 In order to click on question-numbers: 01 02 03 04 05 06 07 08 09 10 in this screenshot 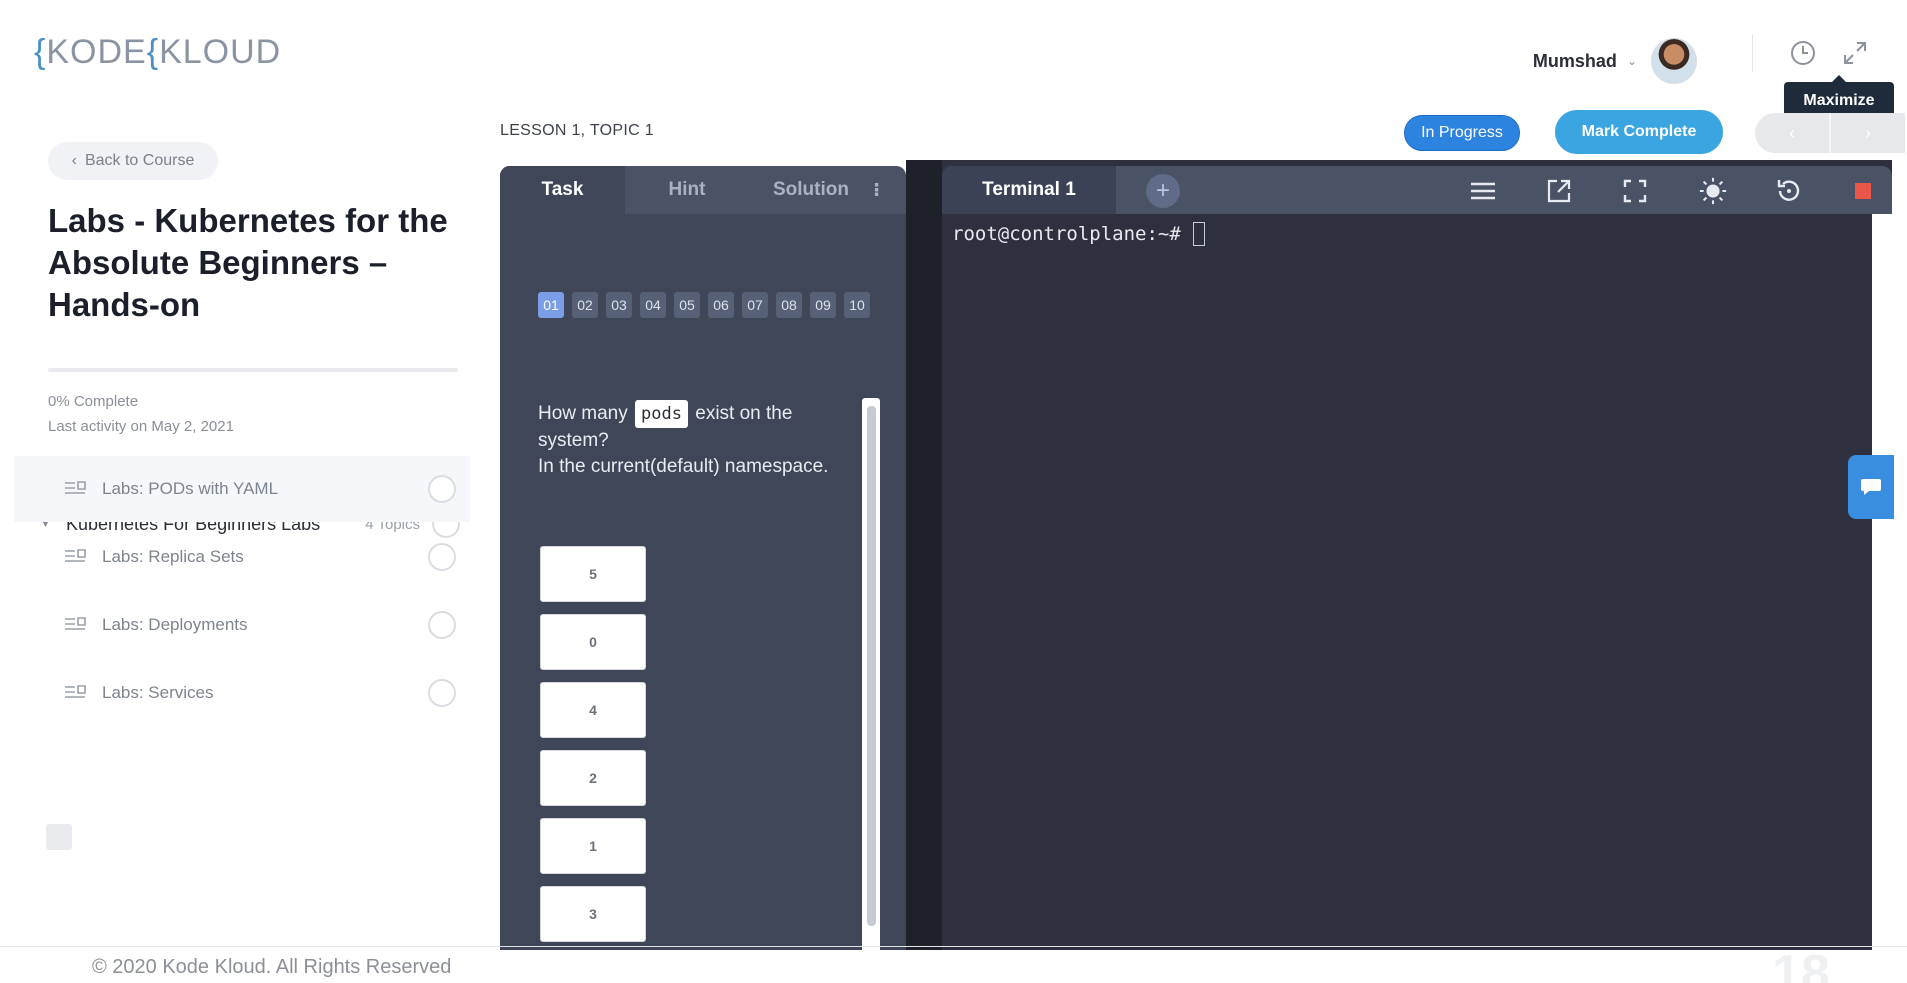, I will do `click(704, 305)`.